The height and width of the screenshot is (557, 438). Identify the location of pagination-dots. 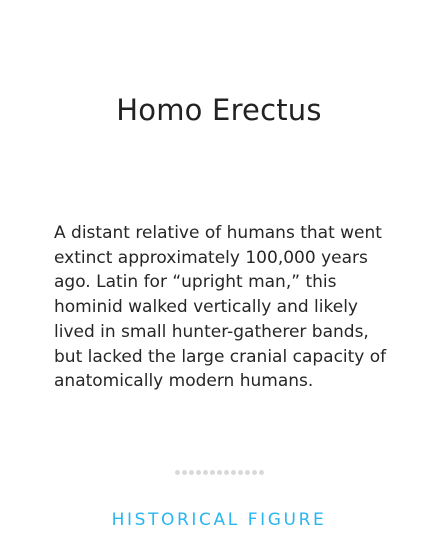
(219, 473).